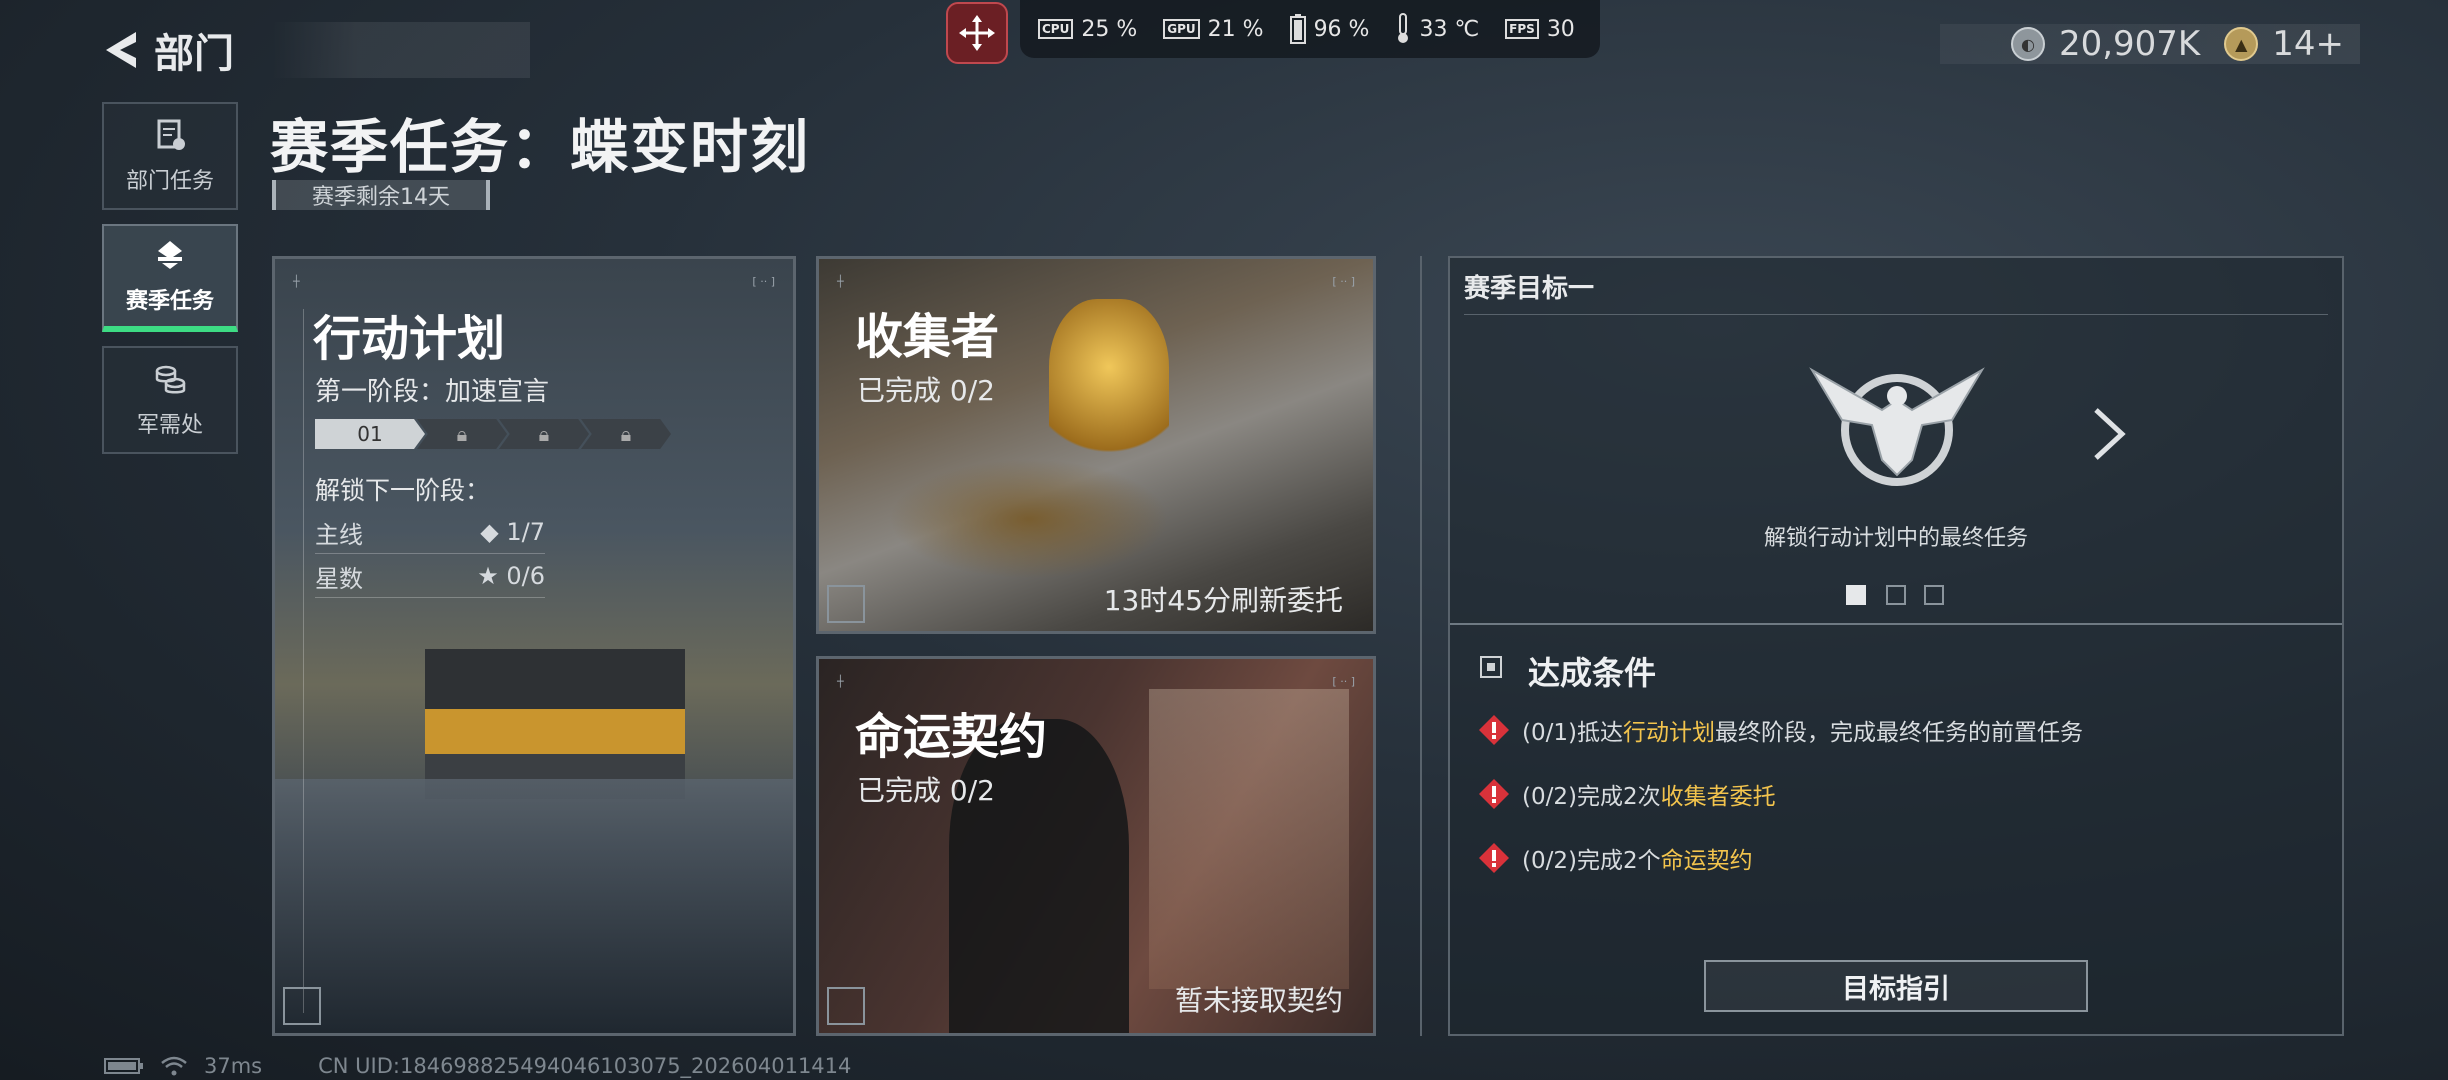 The width and height of the screenshot is (2448, 1080). What do you see at coordinates (1529, 289) in the screenshot?
I see `goal-header: 赛季目标一` at bounding box center [1529, 289].